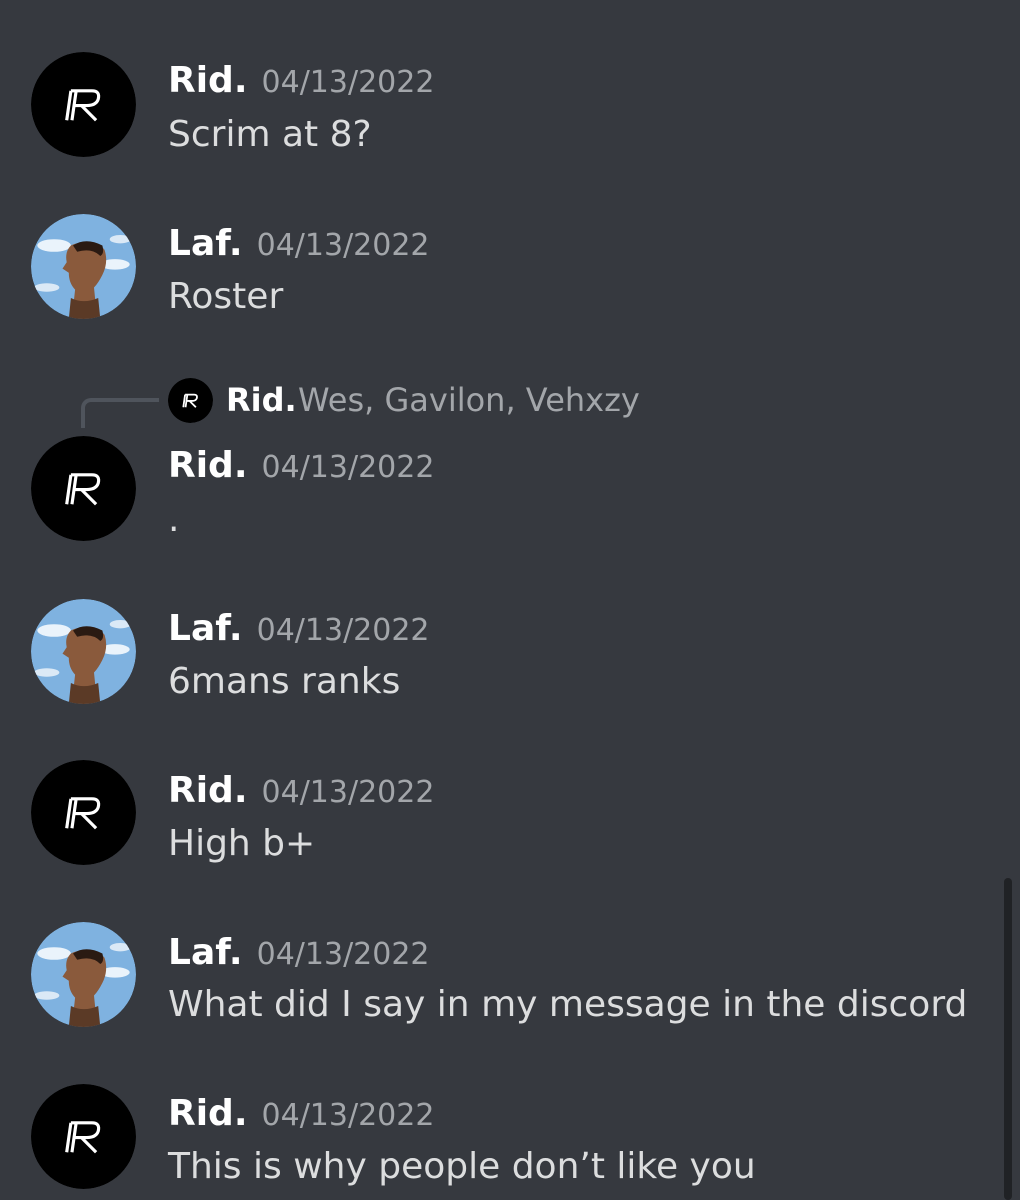  What do you see at coordinates (174, 519) in the screenshot?
I see `message-text: .` at bounding box center [174, 519].